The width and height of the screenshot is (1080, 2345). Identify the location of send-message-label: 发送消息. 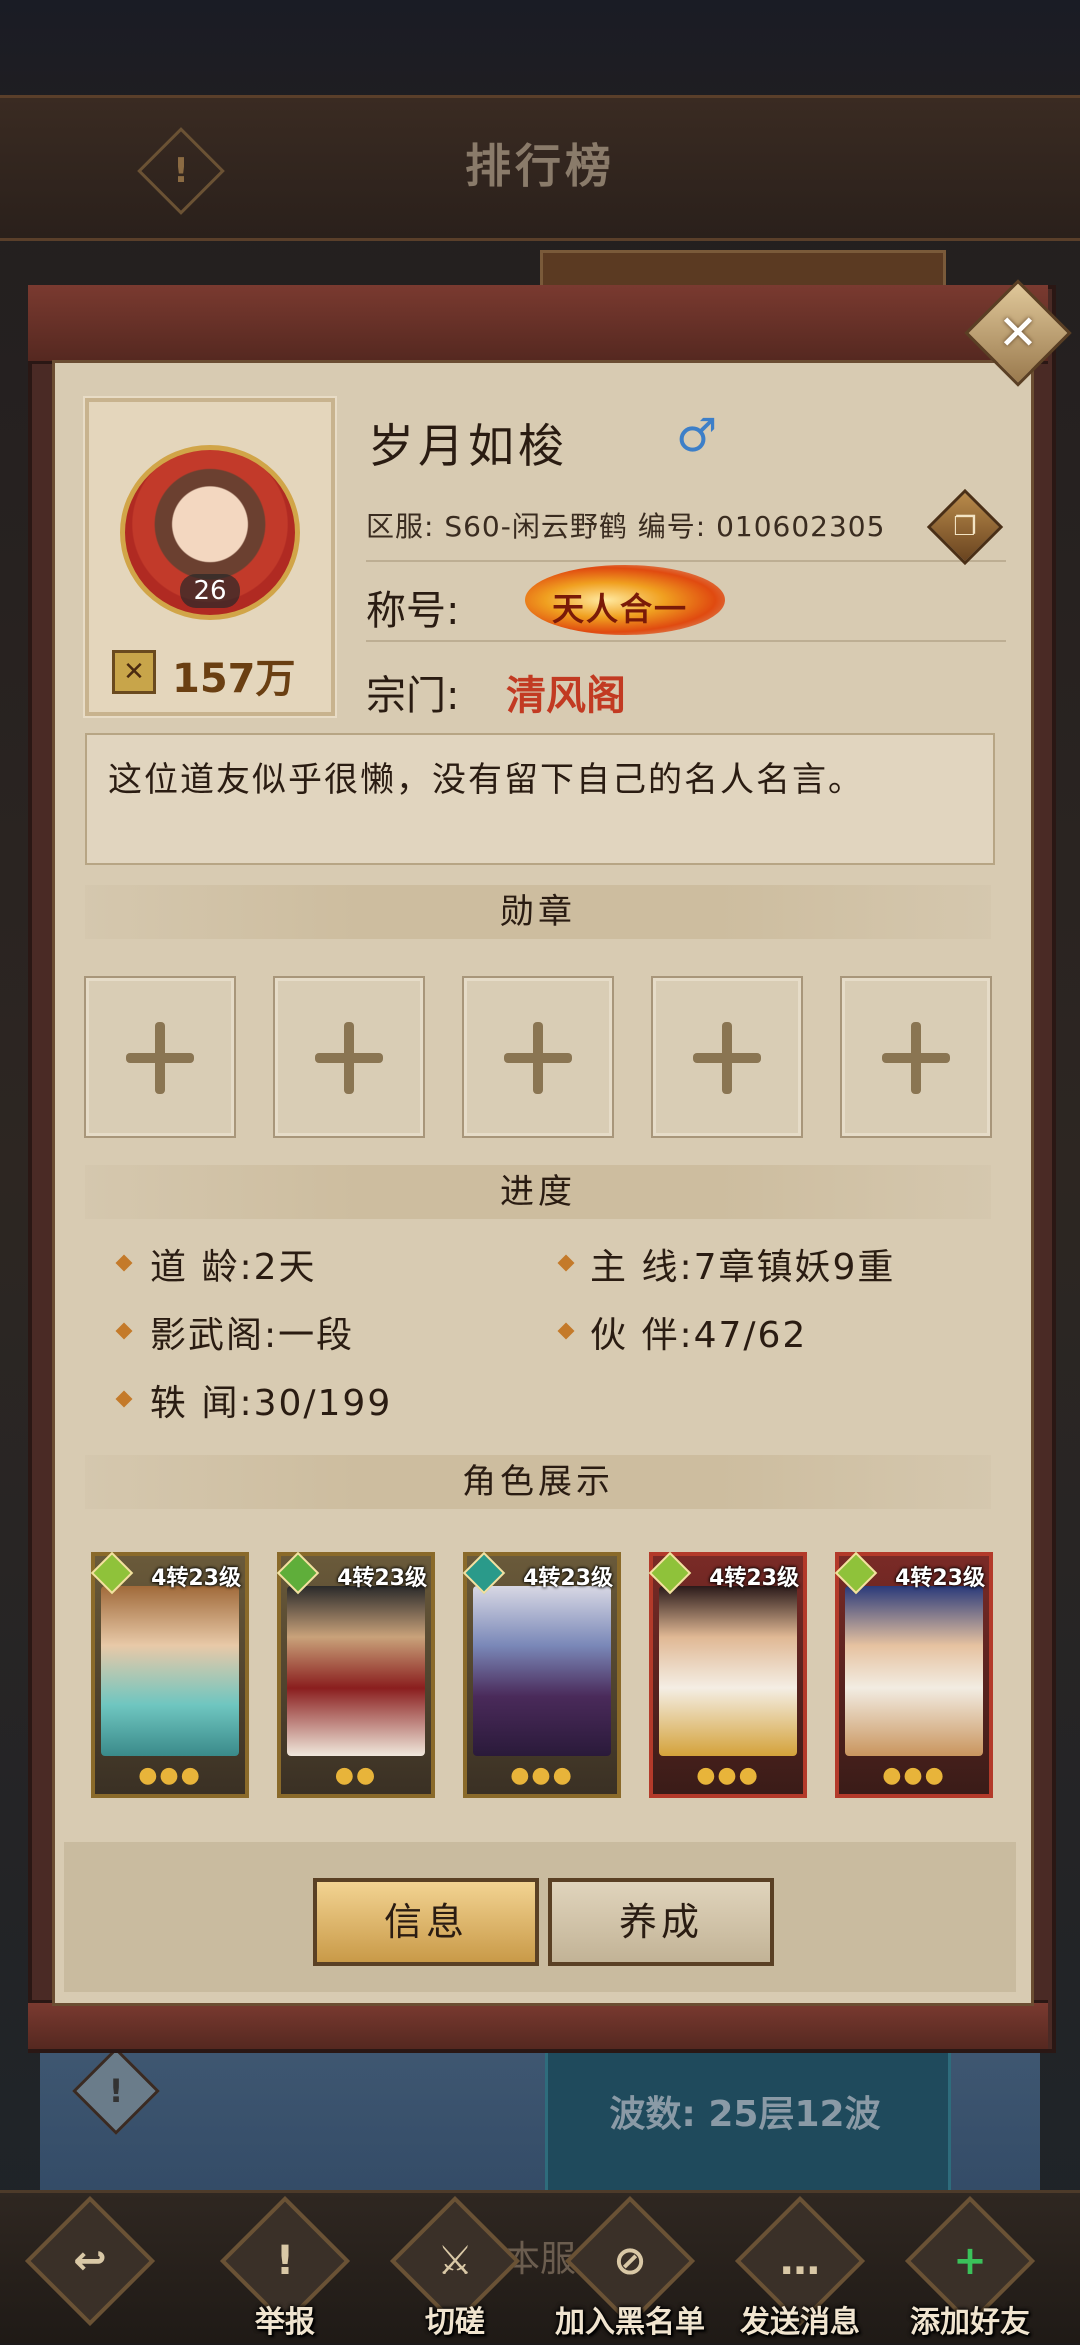
(800, 2322).